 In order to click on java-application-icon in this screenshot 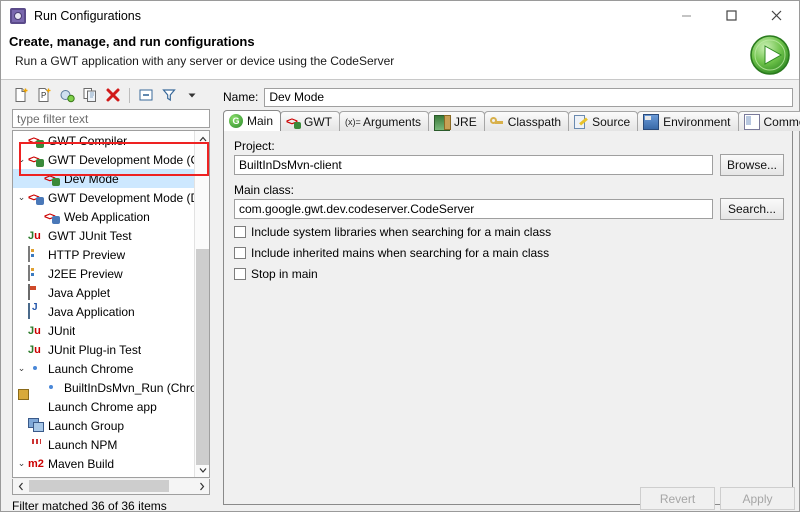, I will do `click(36, 311)`.